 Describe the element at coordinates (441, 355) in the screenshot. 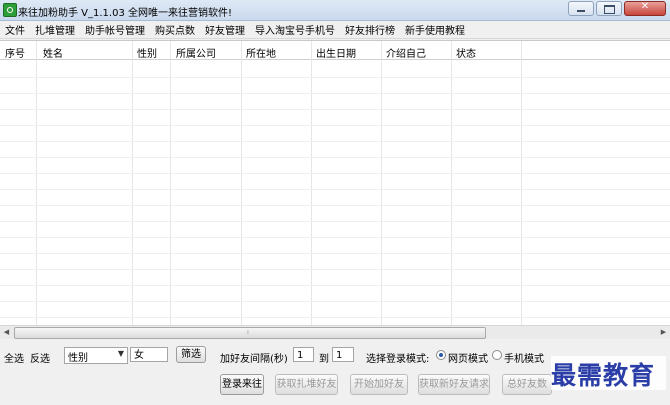

I see `web-mode-radio` at that location.